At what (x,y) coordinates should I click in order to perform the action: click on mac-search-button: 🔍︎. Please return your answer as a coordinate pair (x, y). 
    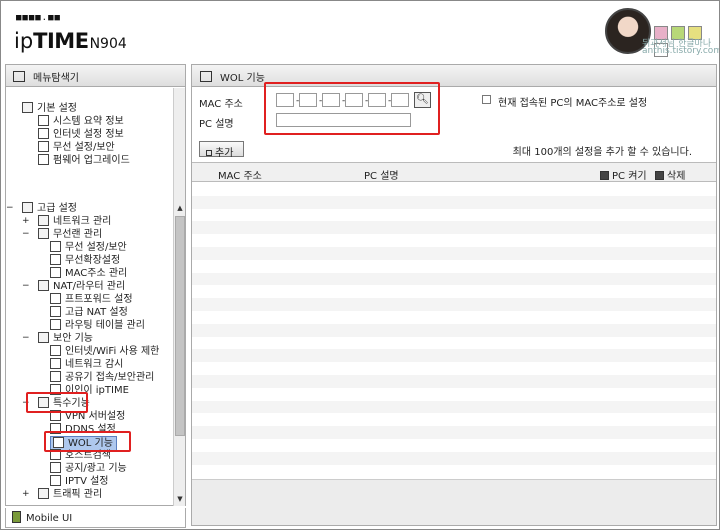
    Looking at the image, I should click on (422, 100).